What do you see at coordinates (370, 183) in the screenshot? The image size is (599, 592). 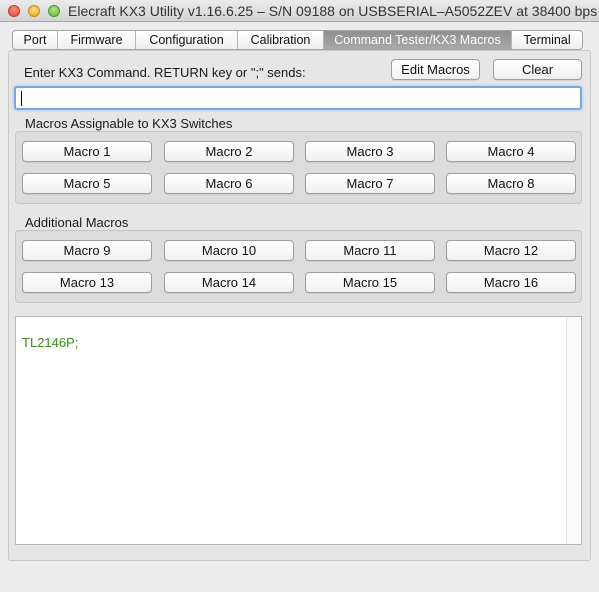 I see `macro-7-button: Macro 7` at bounding box center [370, 183].